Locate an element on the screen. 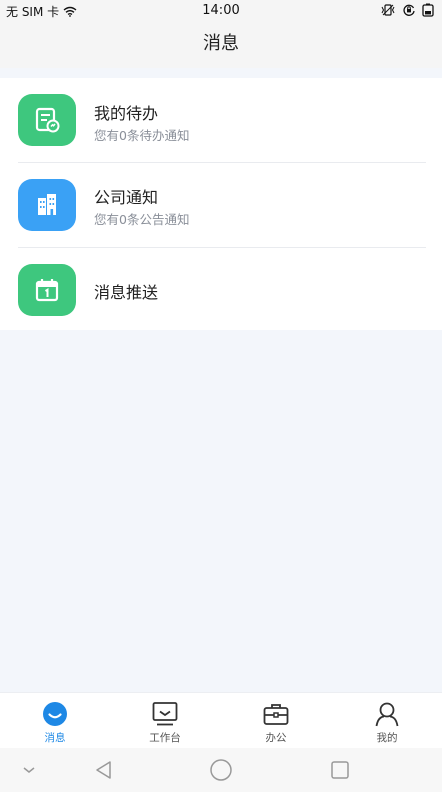 The image size is (442, 792). tab-bar: 消息 工作台 办公 我的 is located at coordinates (221, 720).